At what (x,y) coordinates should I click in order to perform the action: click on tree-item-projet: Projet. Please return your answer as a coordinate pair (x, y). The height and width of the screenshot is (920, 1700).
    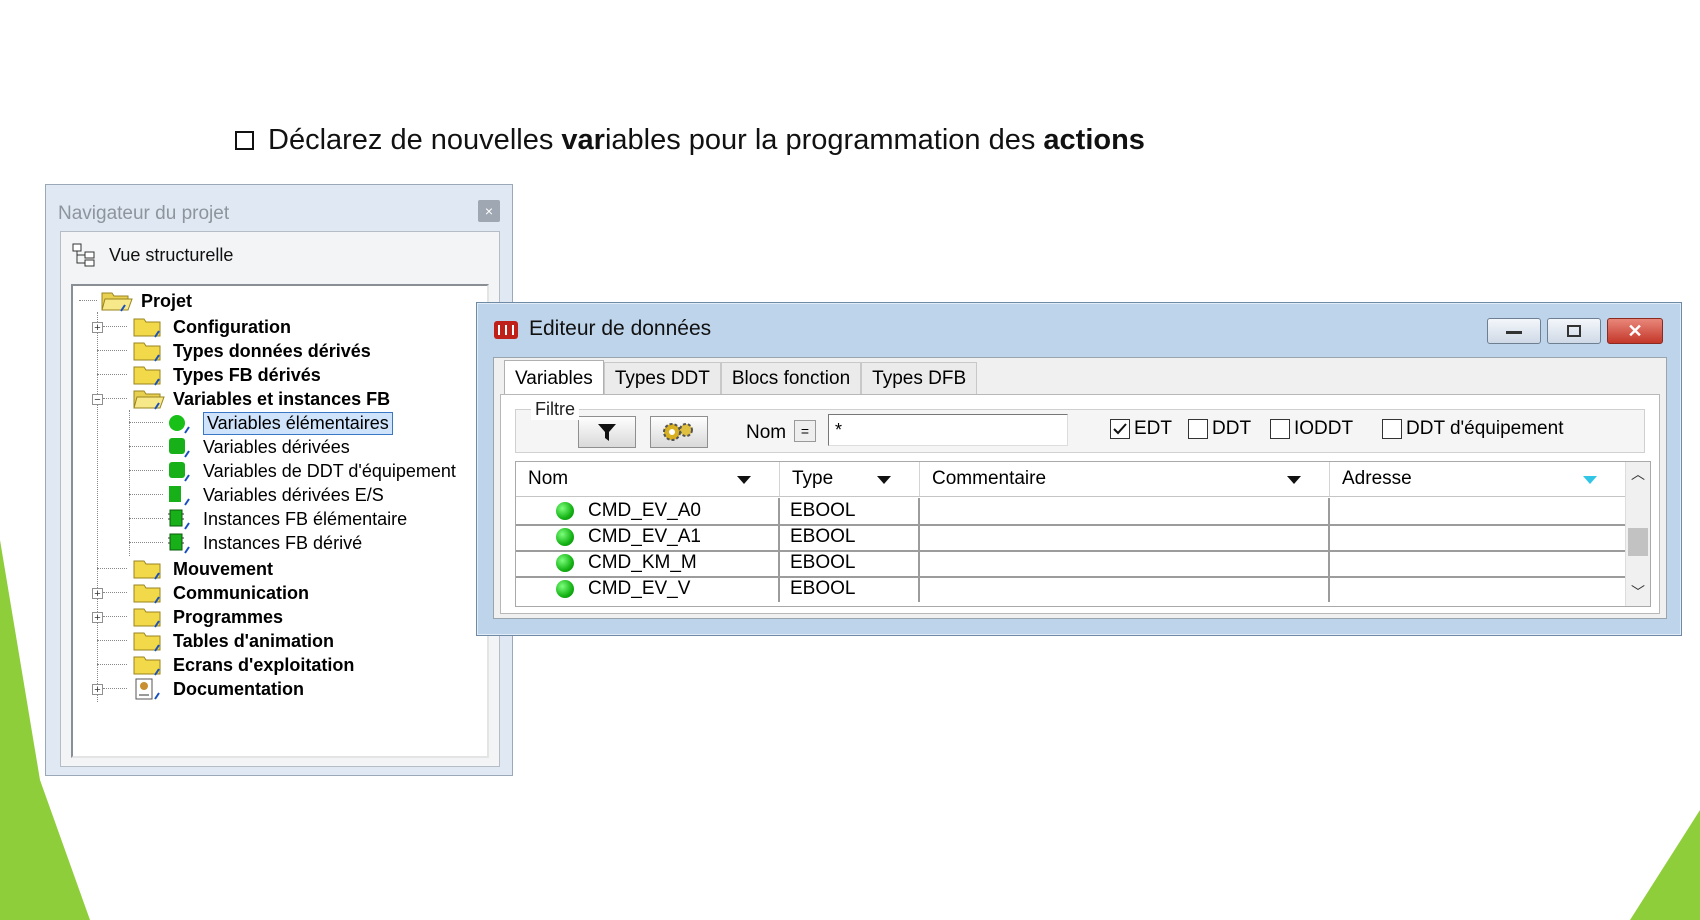
    Looking at the image, I should click on (146, 301).